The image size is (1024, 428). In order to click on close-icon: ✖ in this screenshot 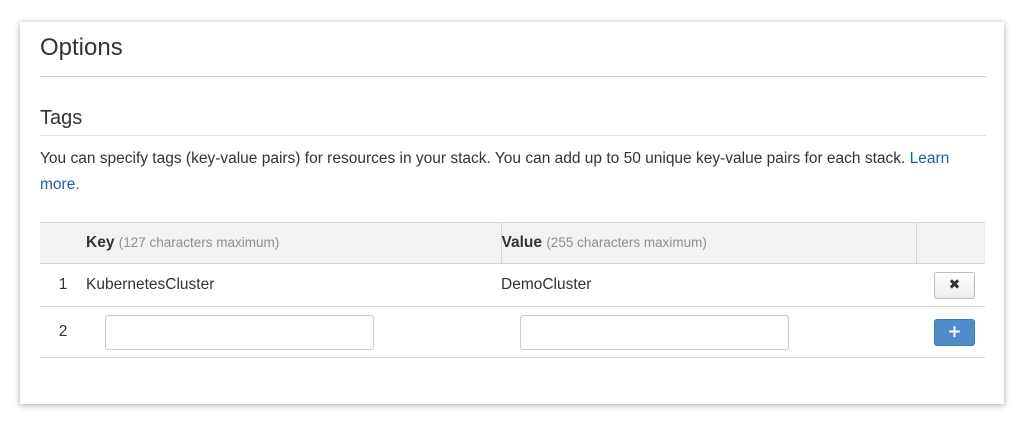, I will do `click(954, 284)`.